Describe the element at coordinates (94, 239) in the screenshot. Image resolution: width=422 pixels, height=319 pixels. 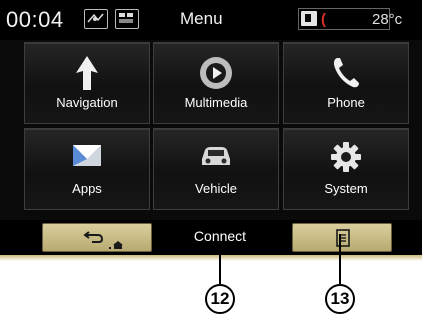
I see `back-arrow-icon` at that location.